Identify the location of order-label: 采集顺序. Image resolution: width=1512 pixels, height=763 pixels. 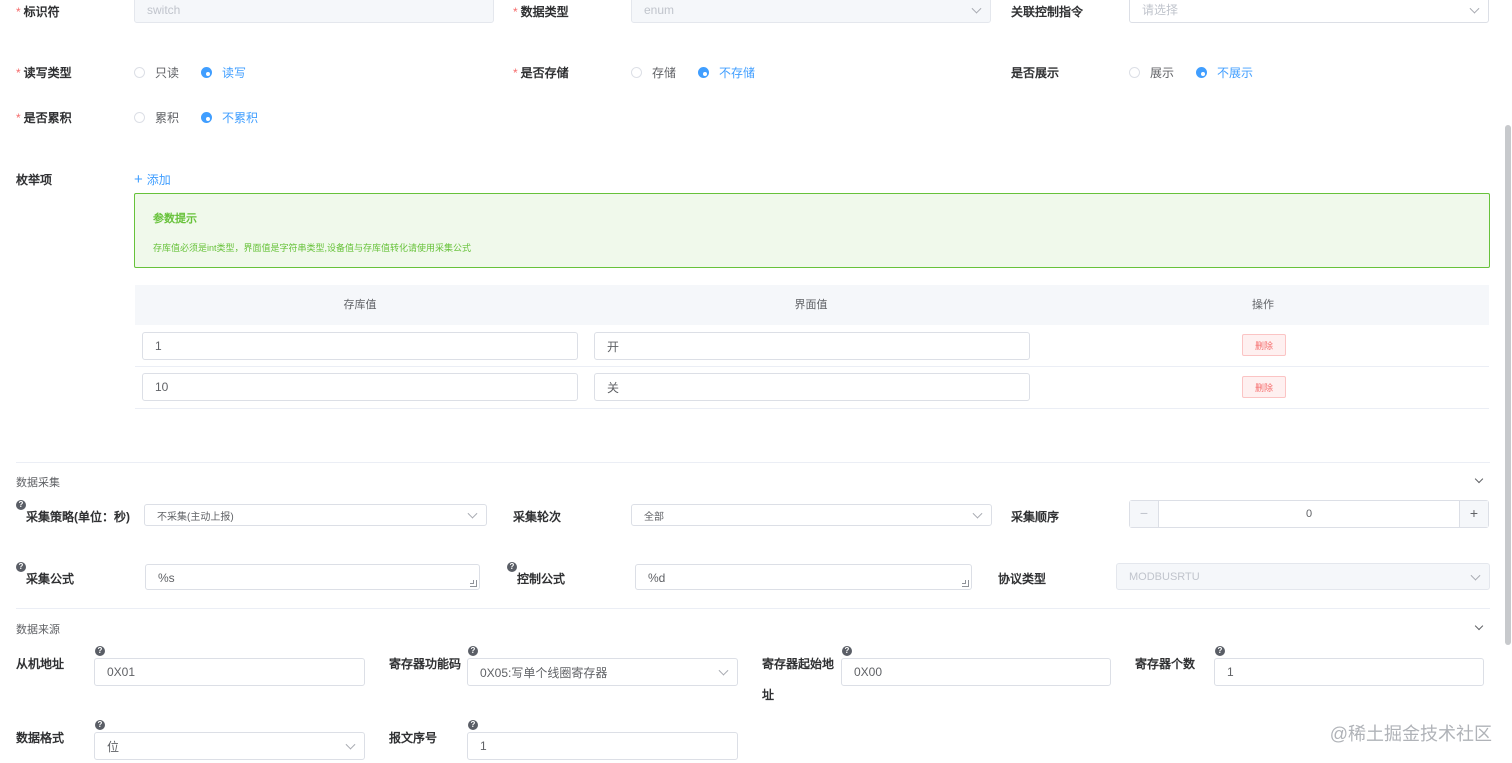
(1035, 517).